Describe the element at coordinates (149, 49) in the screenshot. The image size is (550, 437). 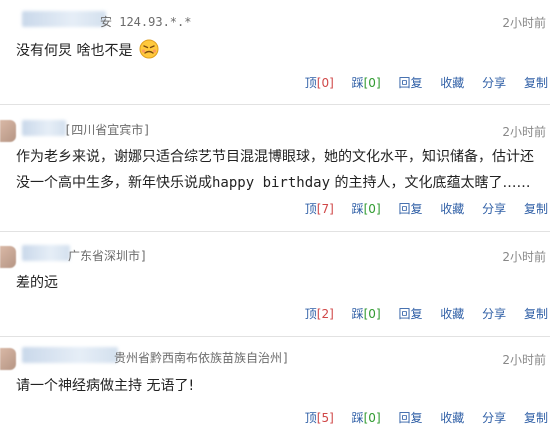
I see `angry-face-emoji-icon` at that location.